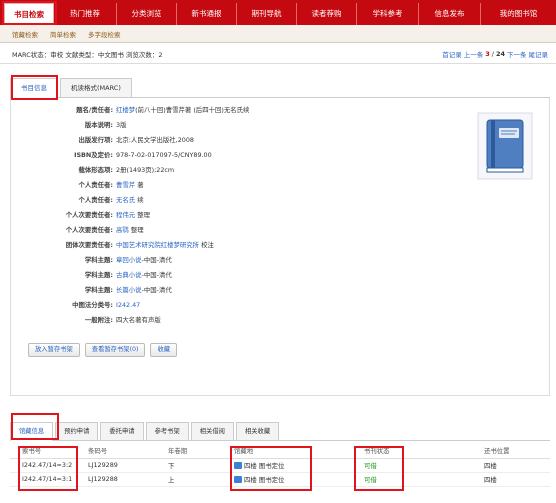  Describe the element at coordinates (116, 479) in the screenshot. I see `barcode: LJ129288` at that location.